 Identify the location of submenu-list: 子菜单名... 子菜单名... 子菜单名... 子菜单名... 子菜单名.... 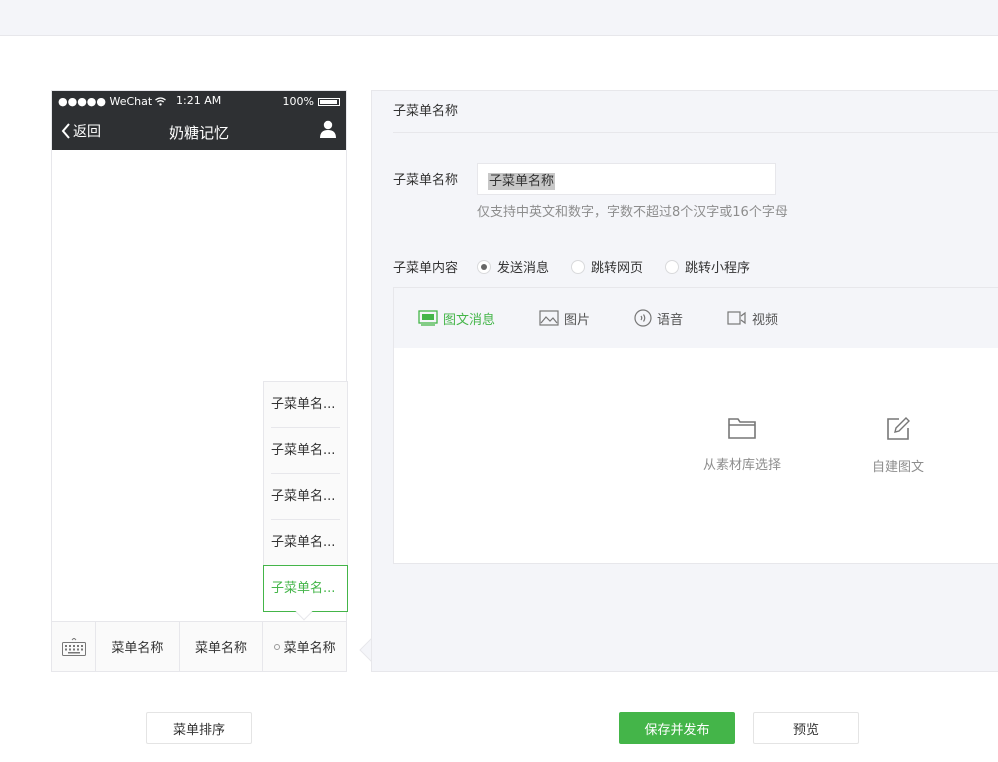
(305, 501).